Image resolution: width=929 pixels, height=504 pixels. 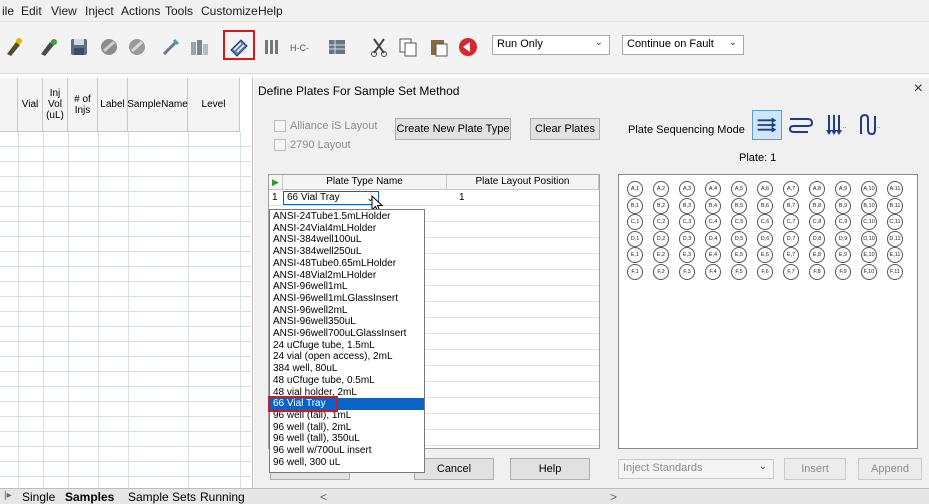 What do you see at coordinates (817, 255) in the screenshot?
I see `vial-position: E,8` at bounding box center [817, 255].